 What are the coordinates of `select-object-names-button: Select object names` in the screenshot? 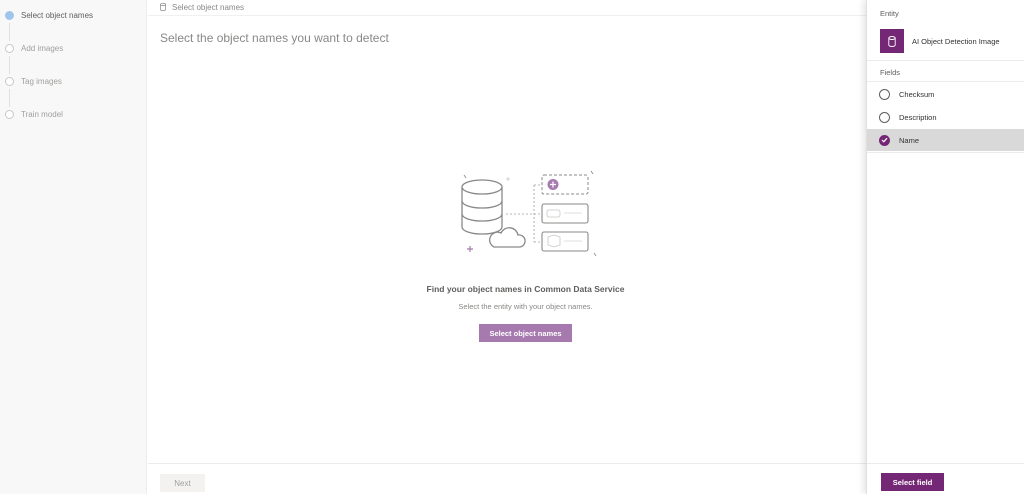 It's located at (525, 333).